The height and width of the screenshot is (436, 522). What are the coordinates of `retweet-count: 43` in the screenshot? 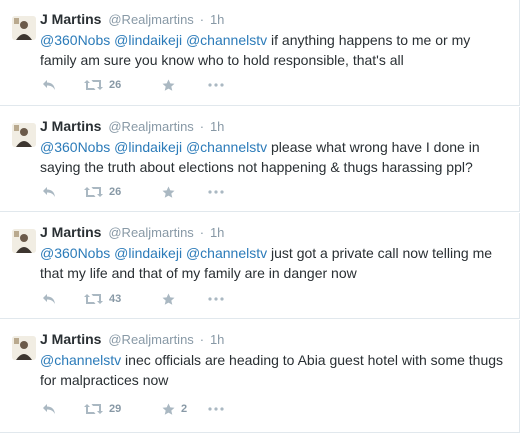 It's located at (115, 299).